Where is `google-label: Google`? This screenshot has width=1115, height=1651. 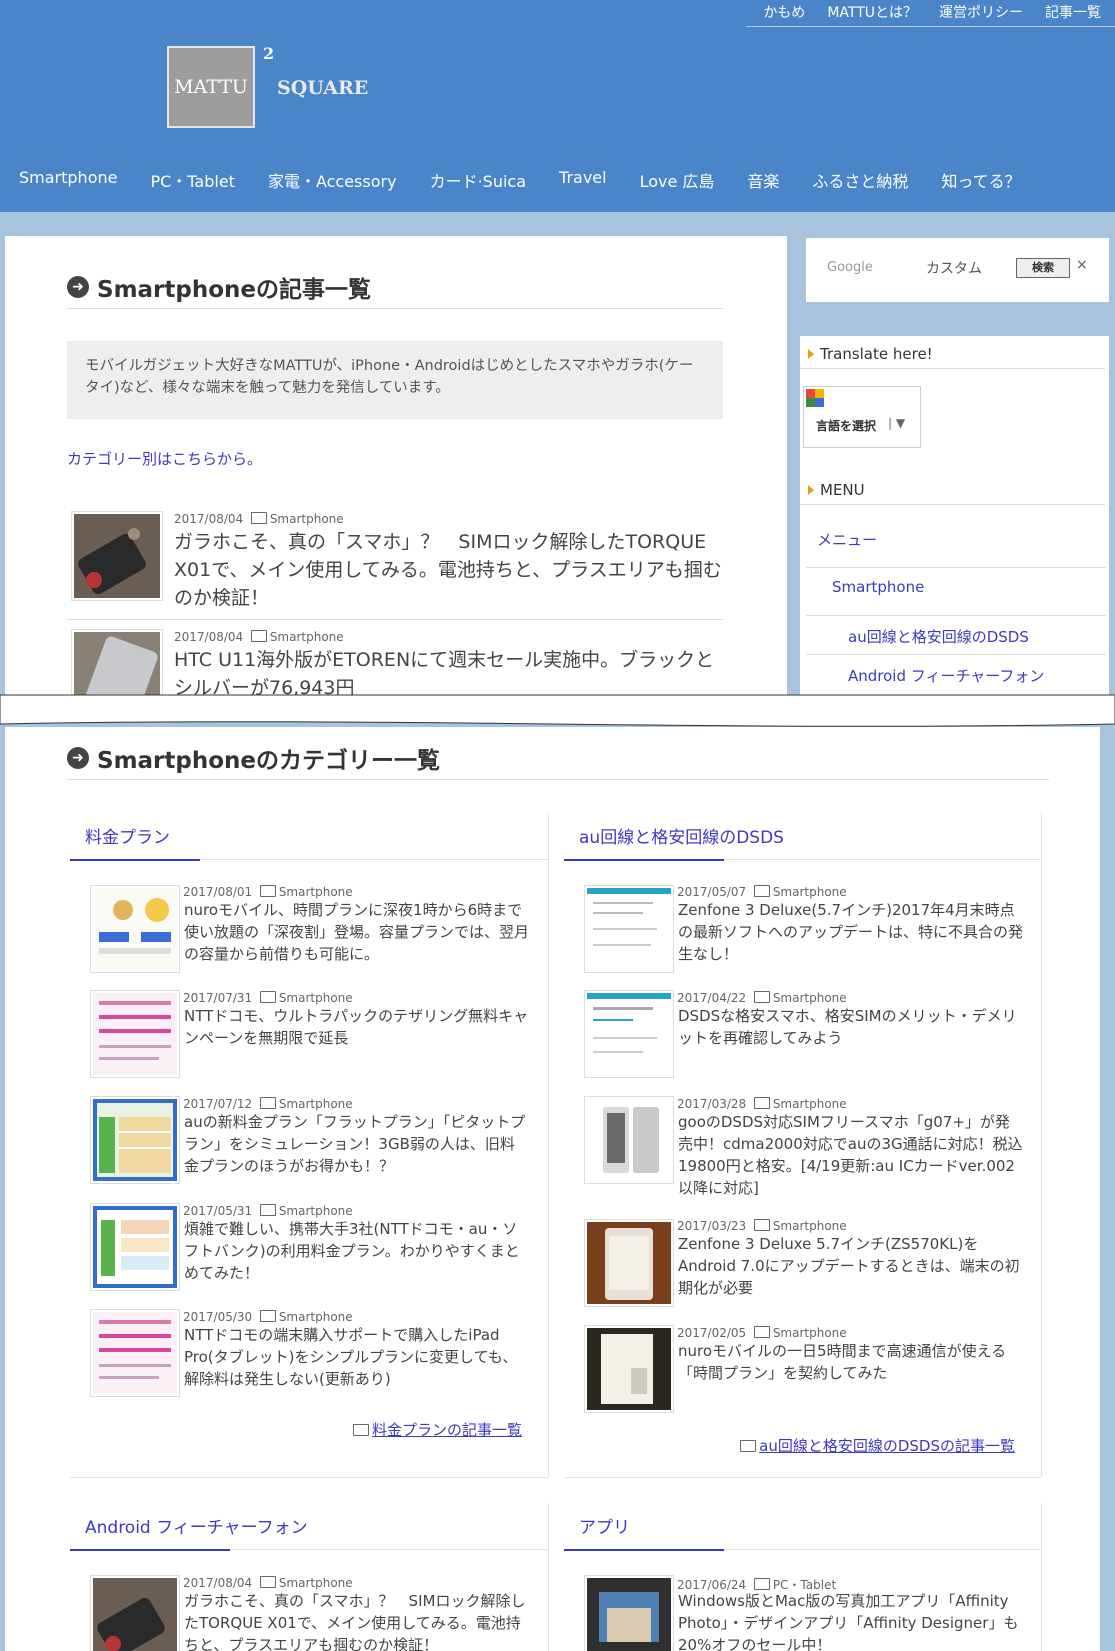
google-label: Google is located at coordinates (850, 267).